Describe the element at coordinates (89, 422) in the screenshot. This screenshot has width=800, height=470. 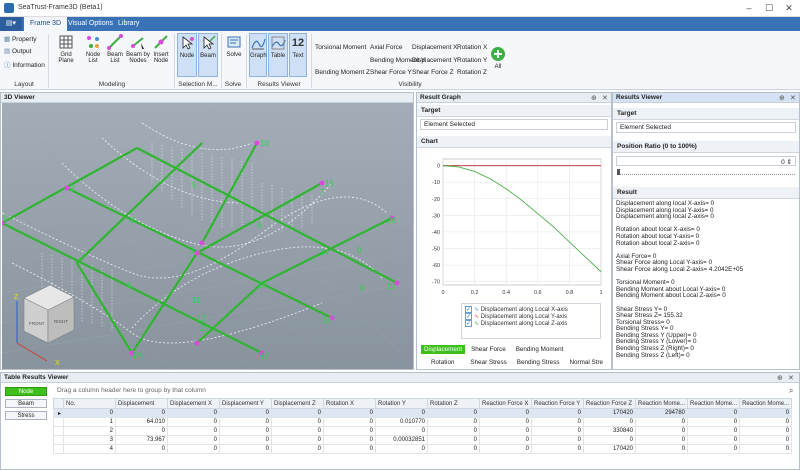
I see `table-cell: 1` at that location.